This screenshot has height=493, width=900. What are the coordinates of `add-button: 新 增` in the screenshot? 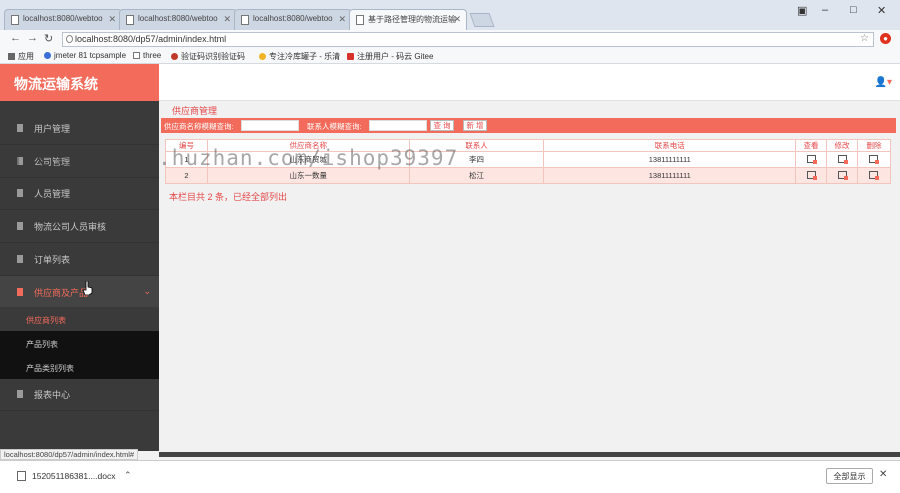 It's located at (475, 125).